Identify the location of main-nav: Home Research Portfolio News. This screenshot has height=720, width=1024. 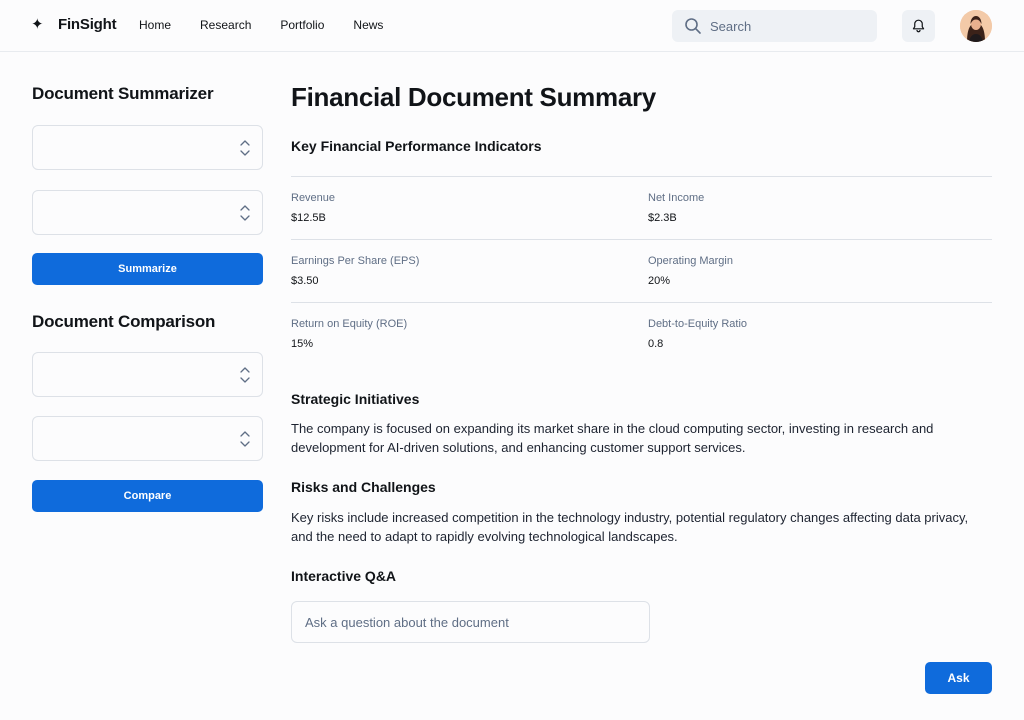
(275, 25).